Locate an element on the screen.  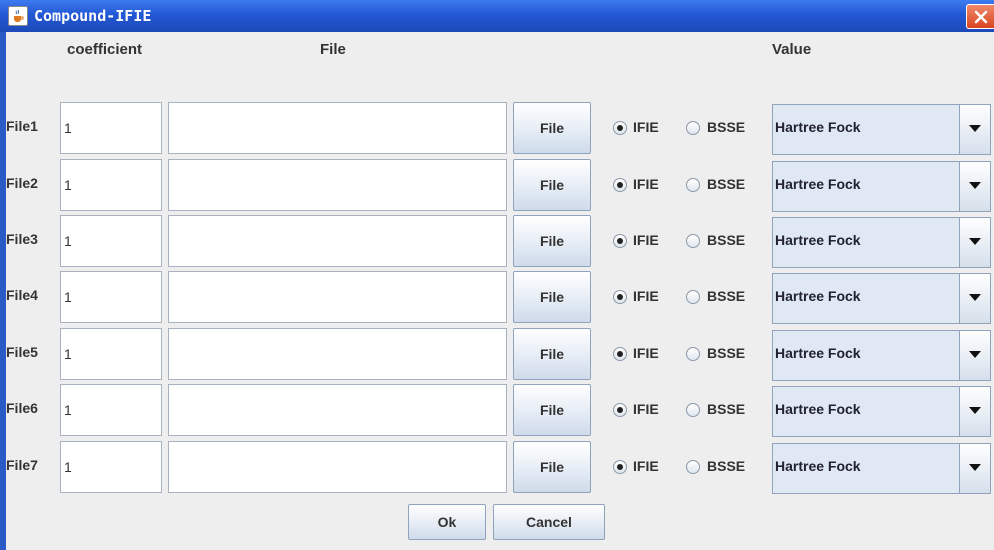
file-row: File5 File IFIE BSSE Hartree Fock is located at coordinates (497, 353).